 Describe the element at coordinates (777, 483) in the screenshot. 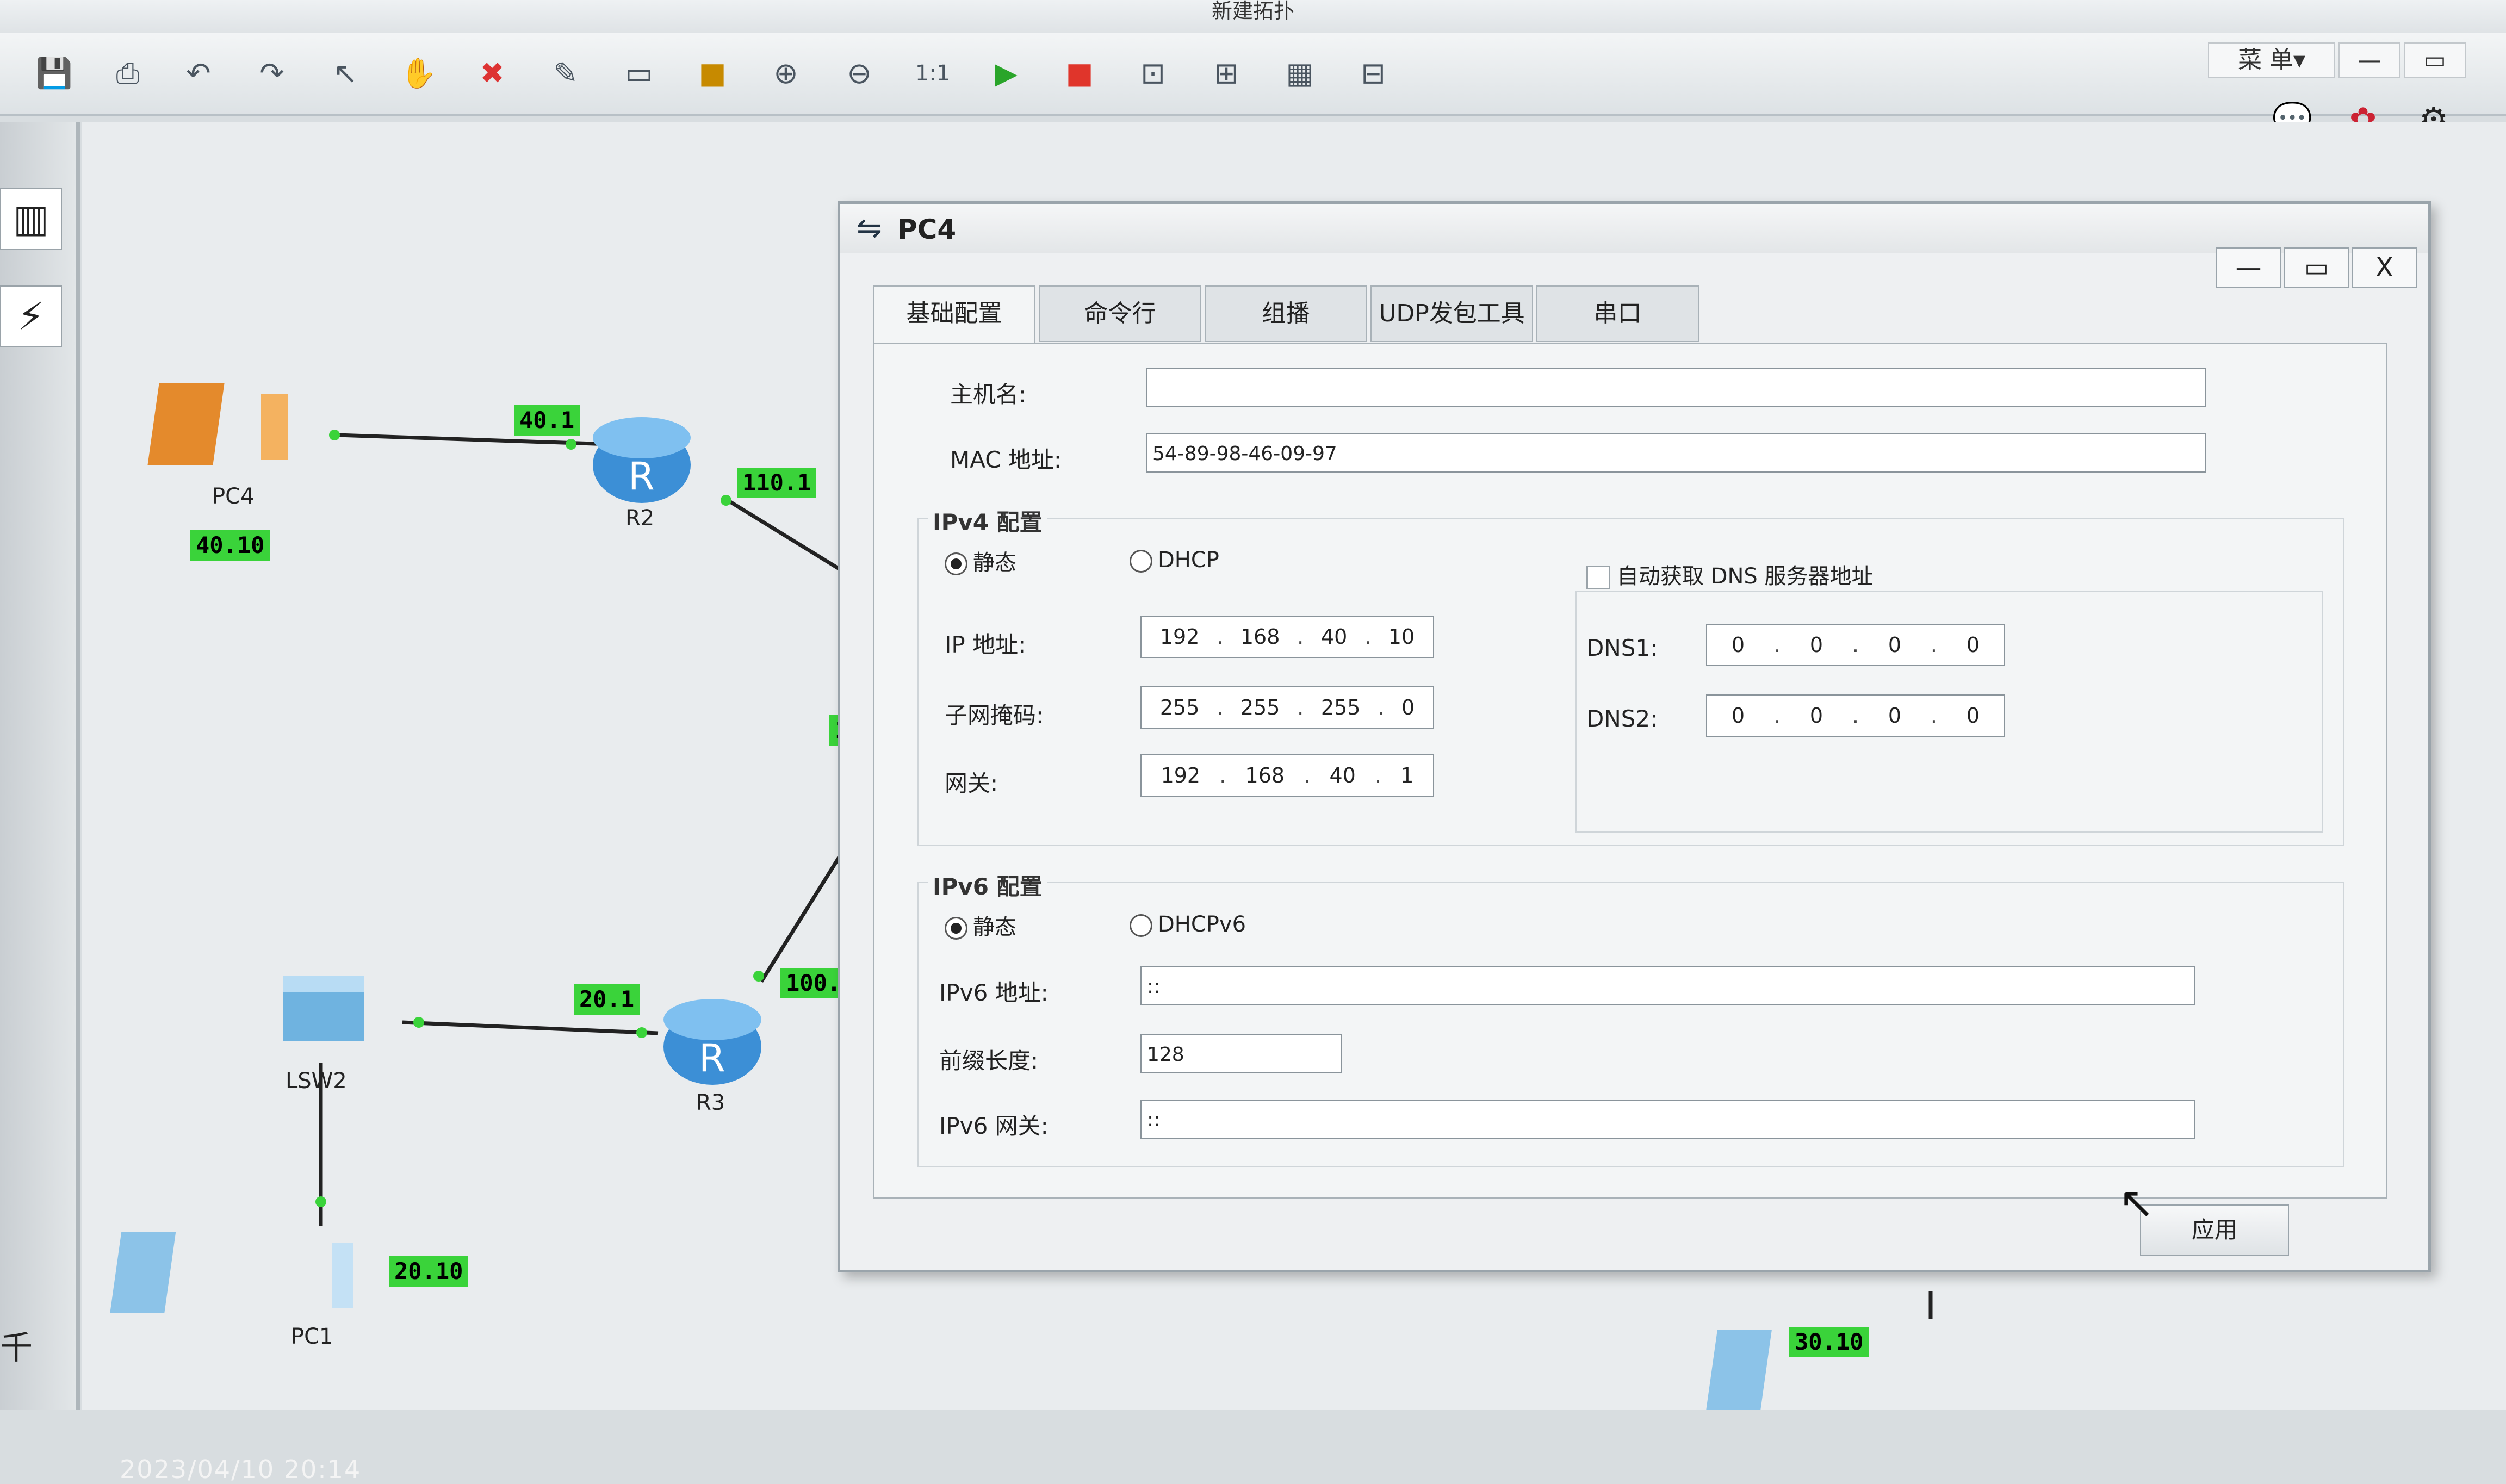

I see `ip-label: 110.1` at that location.